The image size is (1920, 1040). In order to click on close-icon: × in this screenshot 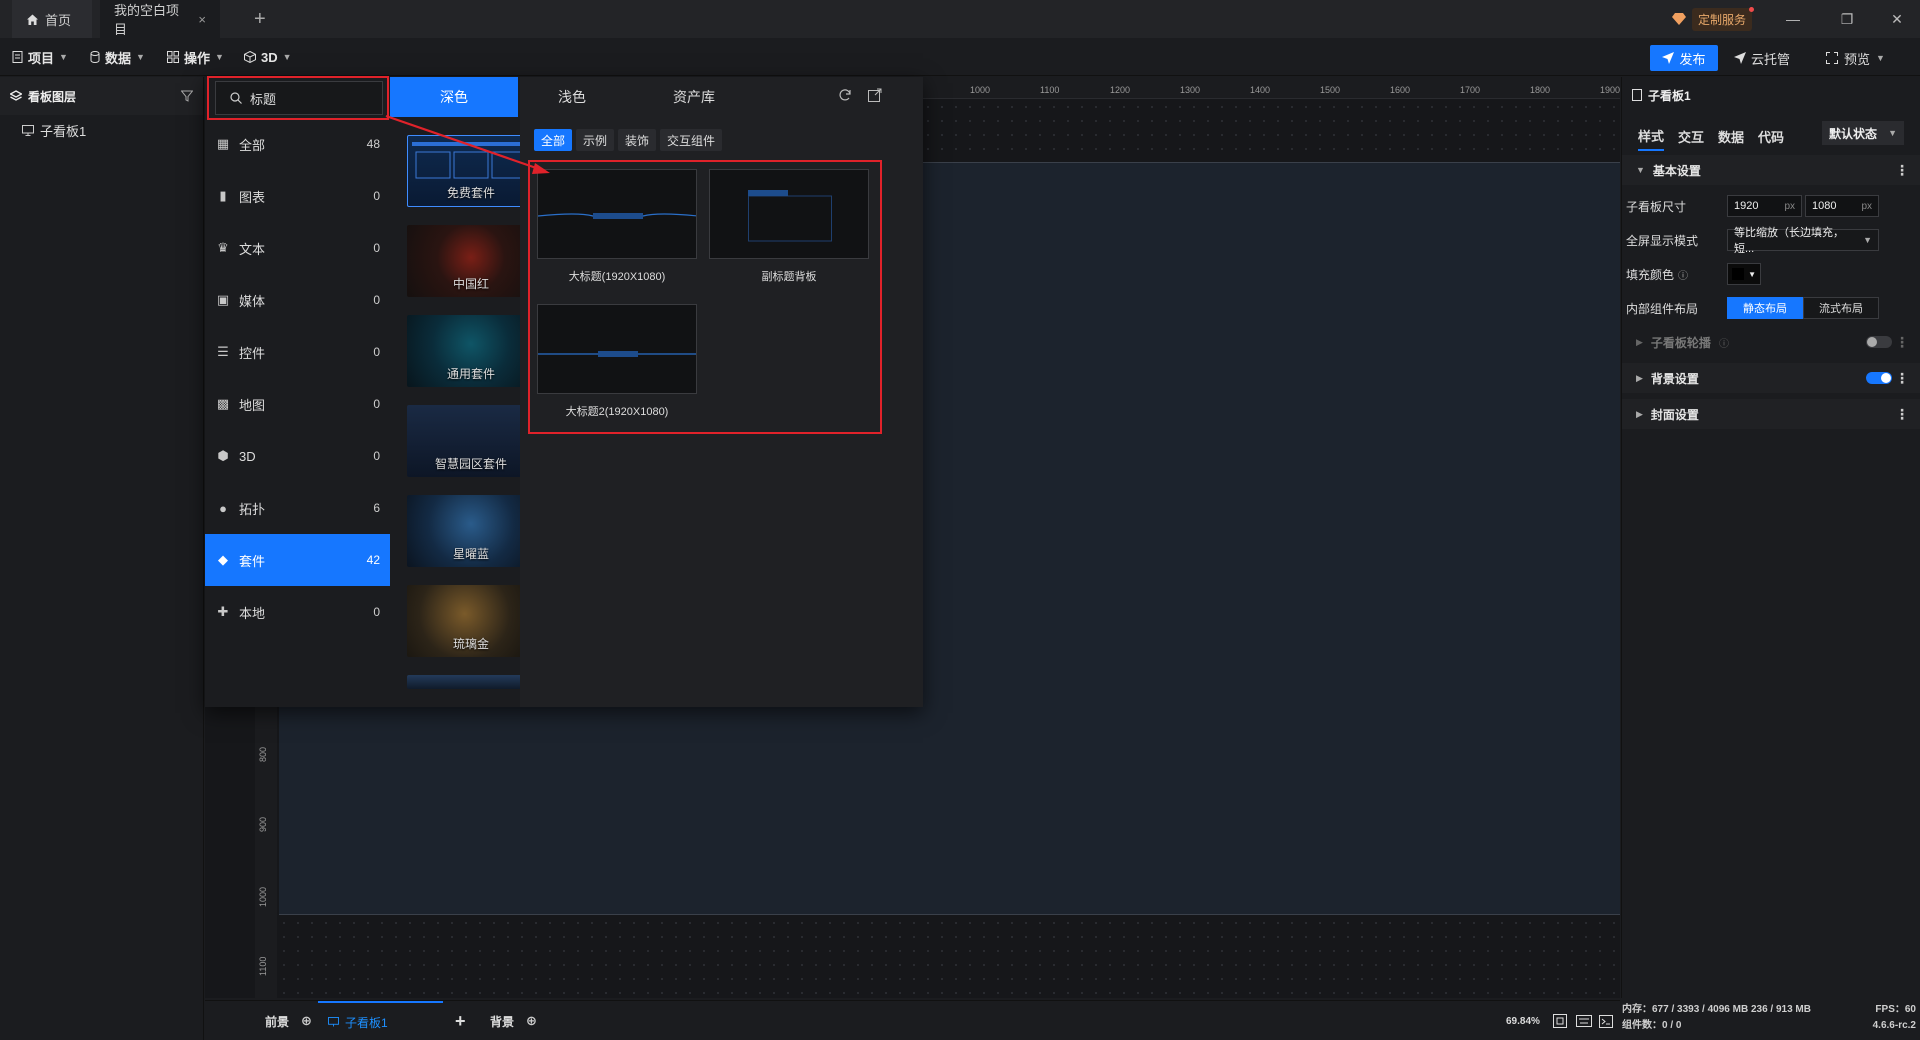, I will do `click(202, 19)`.